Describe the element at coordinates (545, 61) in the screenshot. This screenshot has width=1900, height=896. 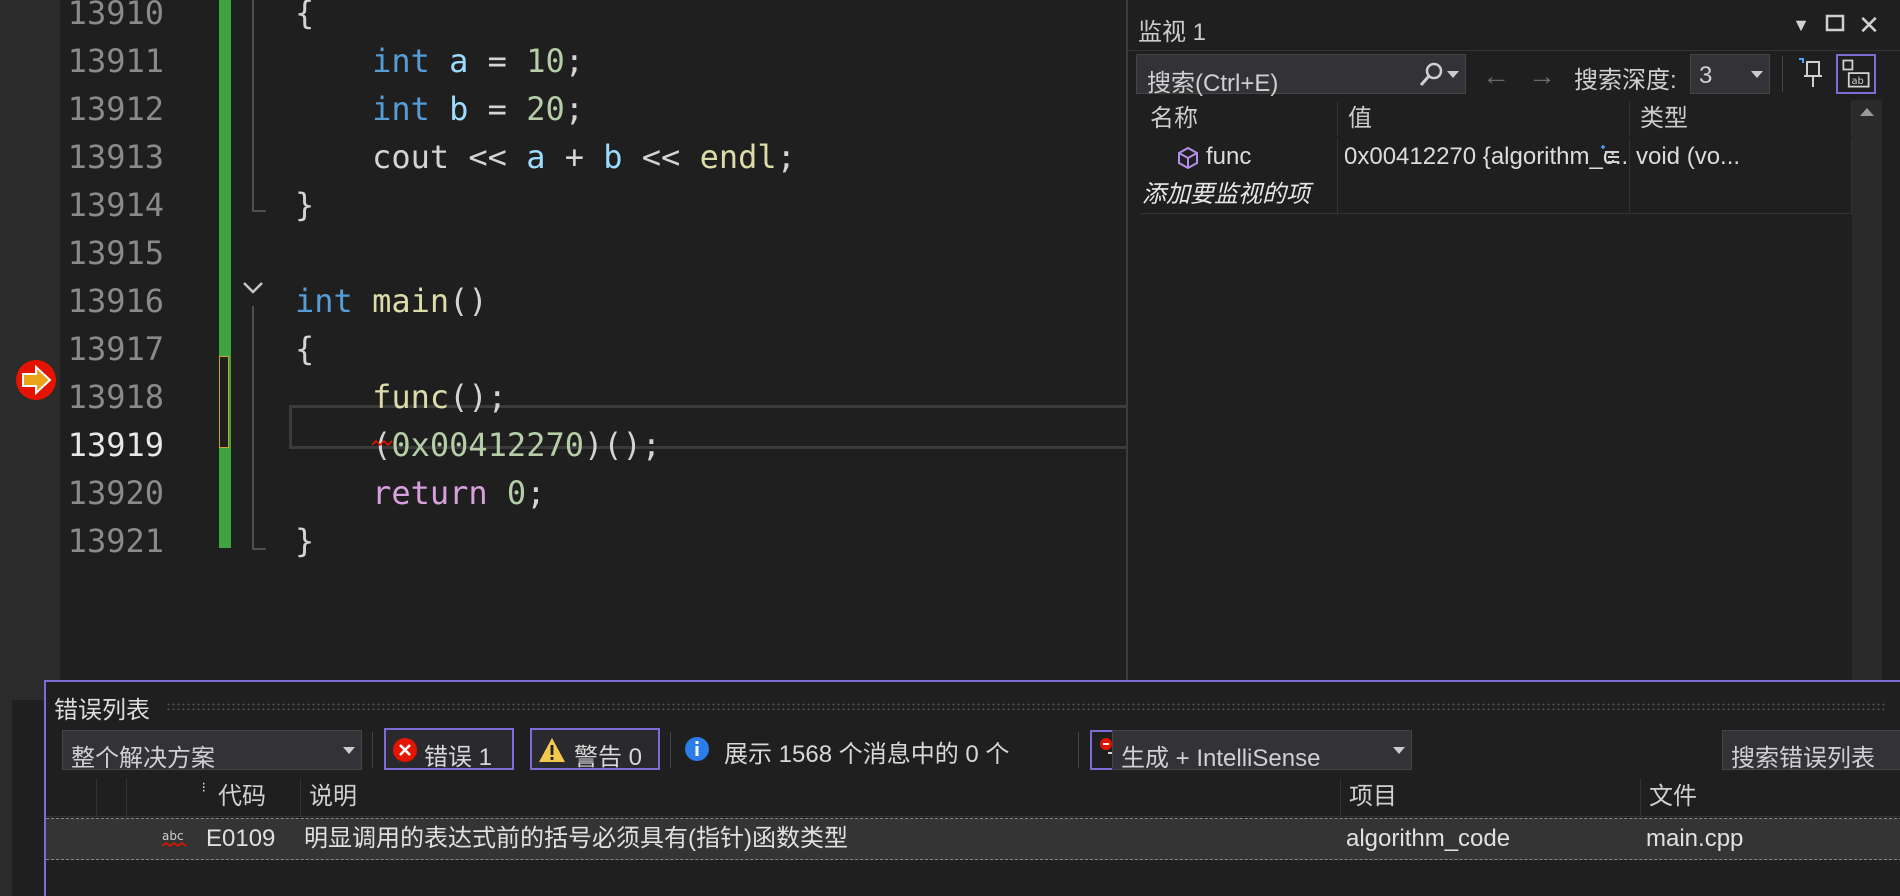
I see `code-token: 10` at that location.